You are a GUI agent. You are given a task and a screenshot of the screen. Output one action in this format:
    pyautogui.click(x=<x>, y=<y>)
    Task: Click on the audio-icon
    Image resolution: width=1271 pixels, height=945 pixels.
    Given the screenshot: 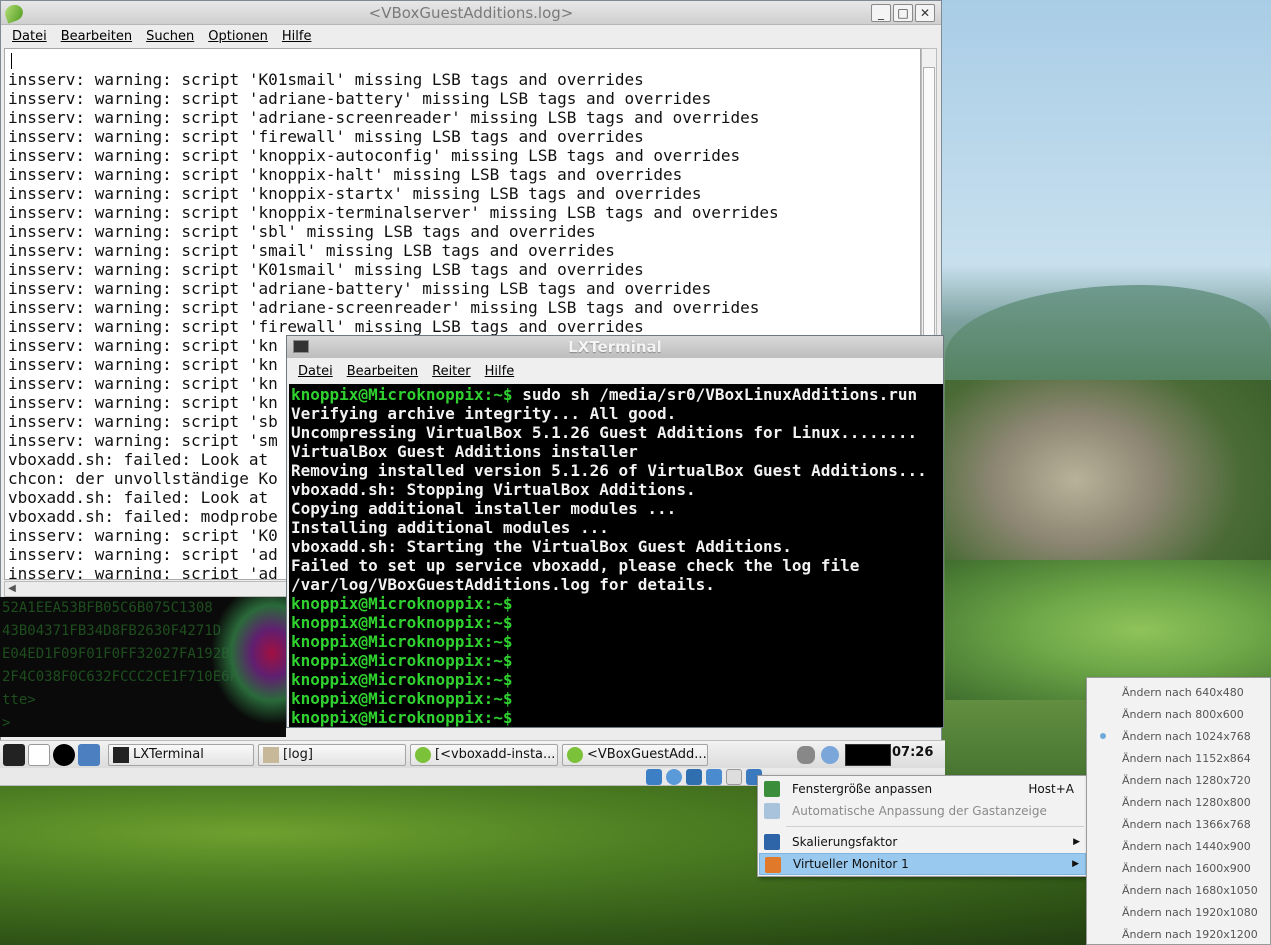 What is the action you would take?
    pyautogui.click(x=694, y=777)
    